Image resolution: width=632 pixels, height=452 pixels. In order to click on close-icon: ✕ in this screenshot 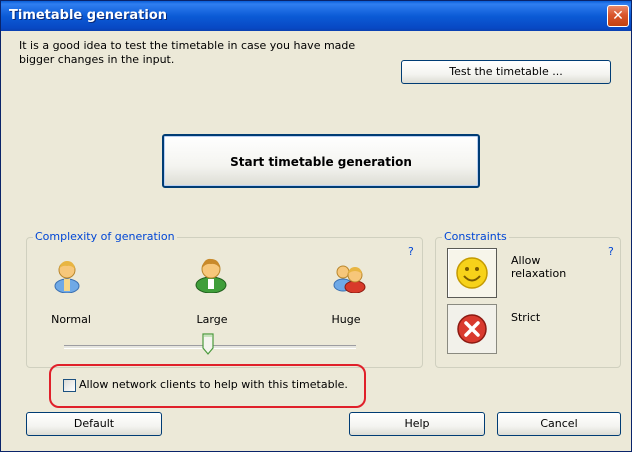, I will do `click(618, 16)`.